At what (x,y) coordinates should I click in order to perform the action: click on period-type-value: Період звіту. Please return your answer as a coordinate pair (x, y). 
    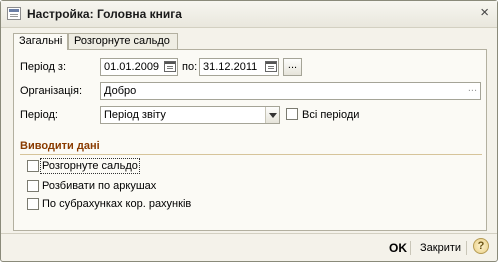
    Looking at the image, I should click on (135, 115).